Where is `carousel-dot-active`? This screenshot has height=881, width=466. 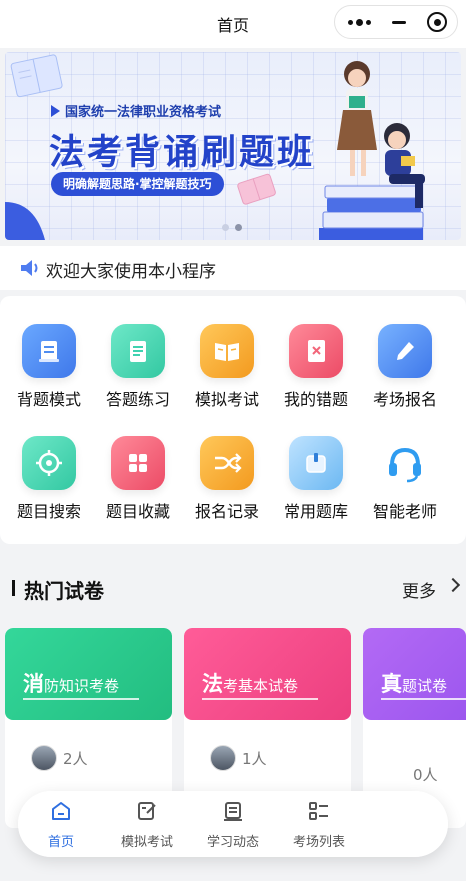
carousel-dot-active is located at coordinates (238, 227).